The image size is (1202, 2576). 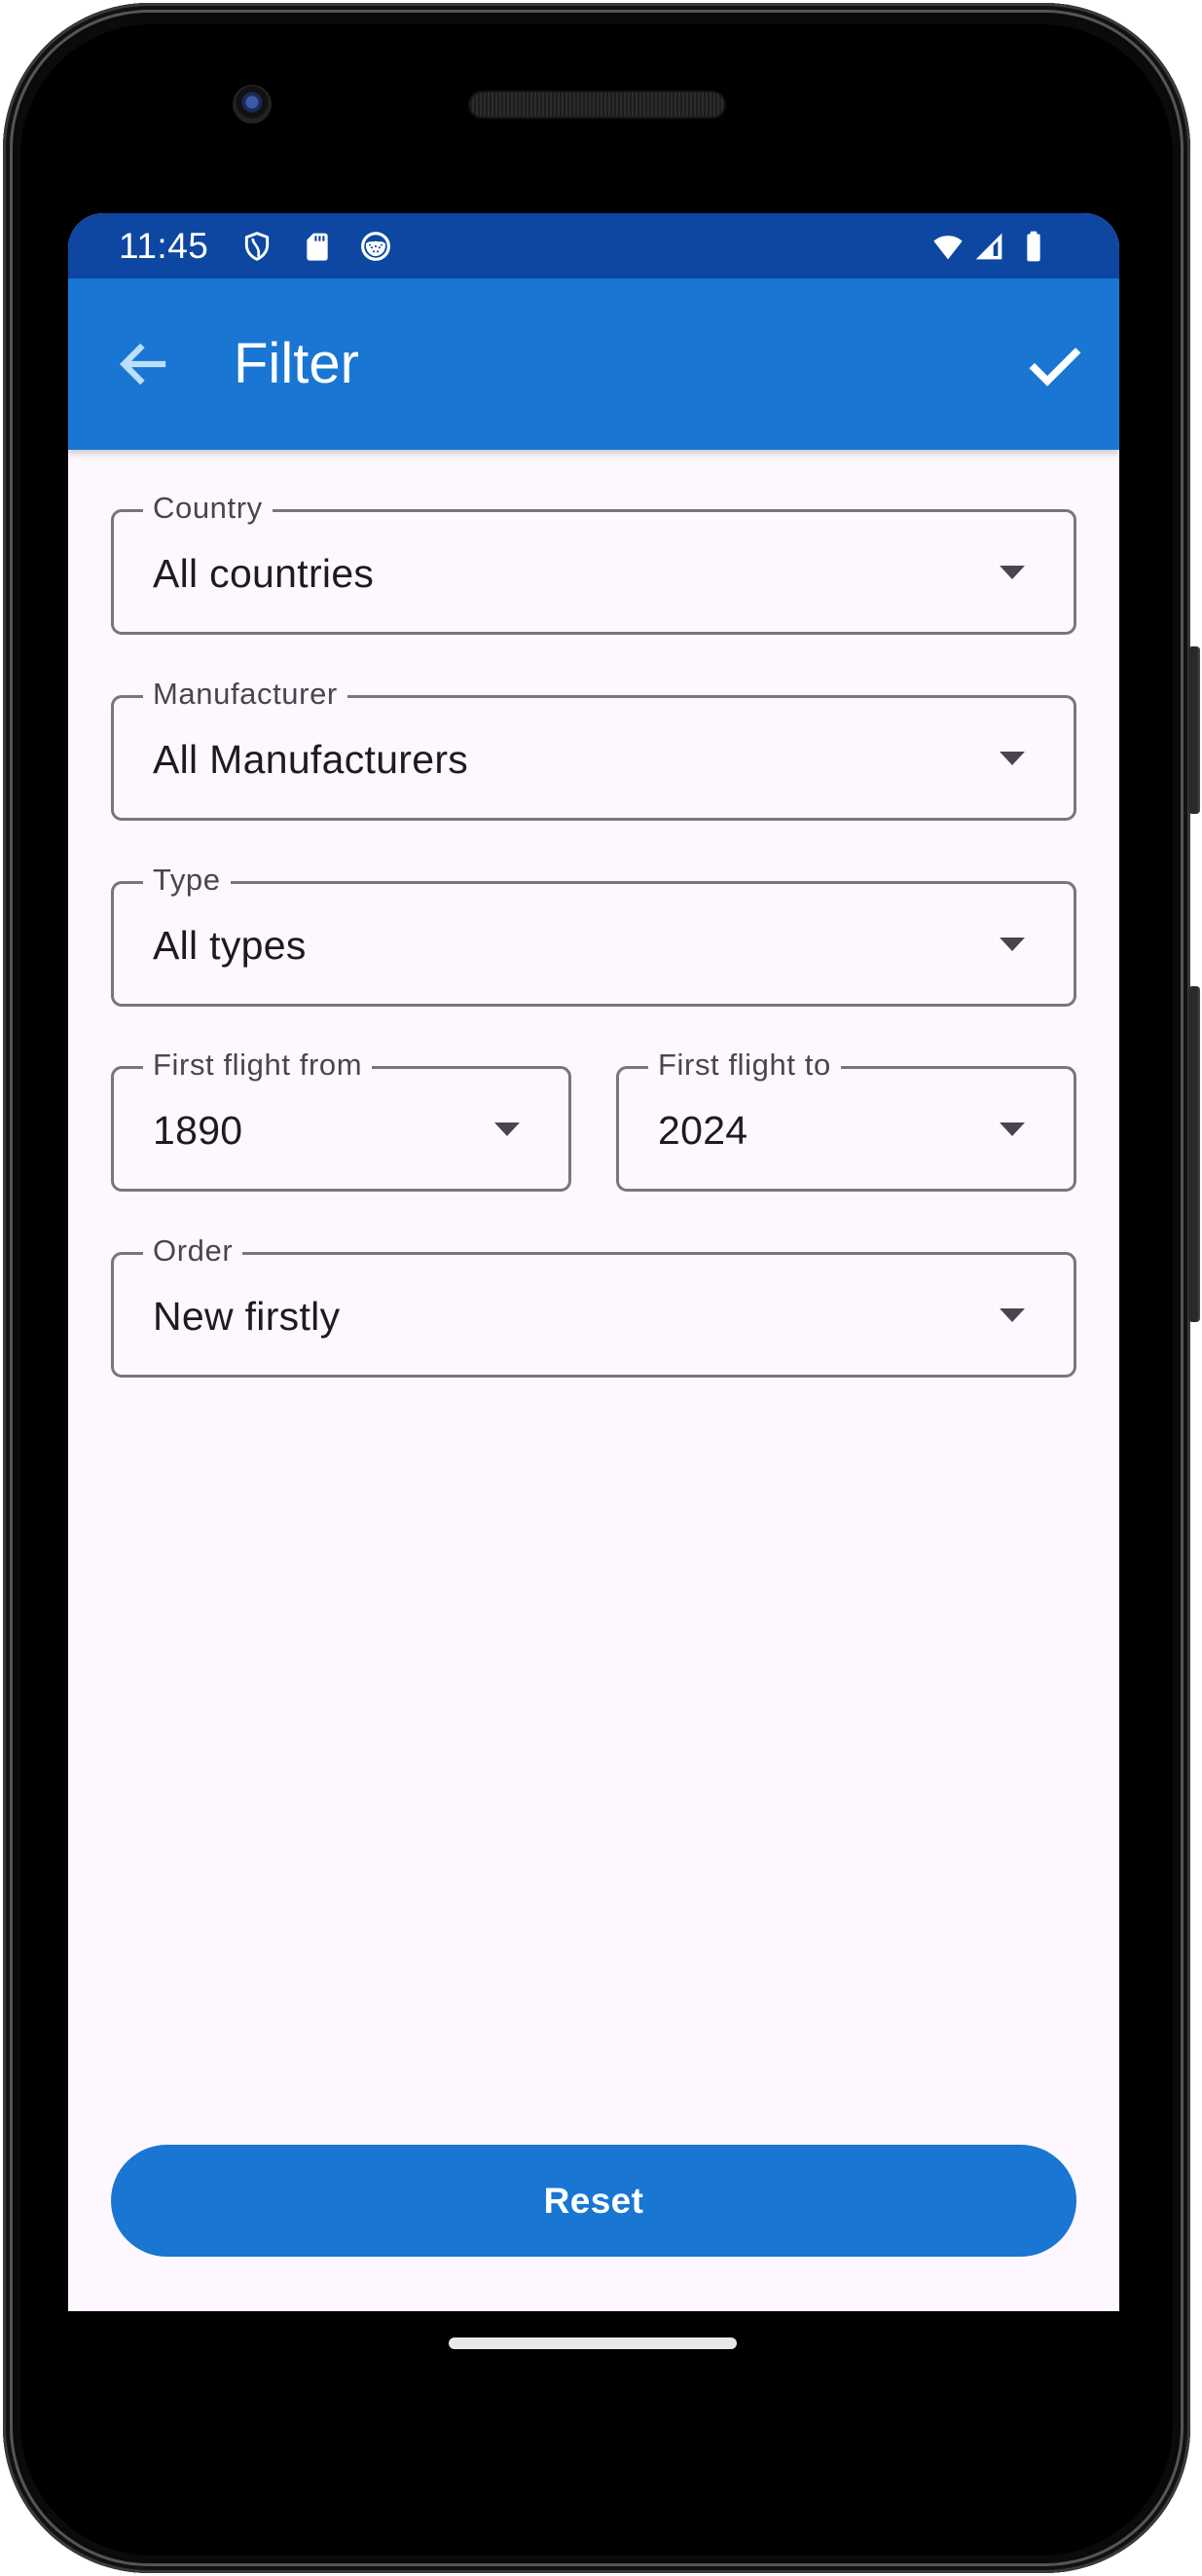 What do you see at coordinates (593, 561) in the screenshot?
I see `country-dropdown: Country All countries` at bounding box center [593, 561].